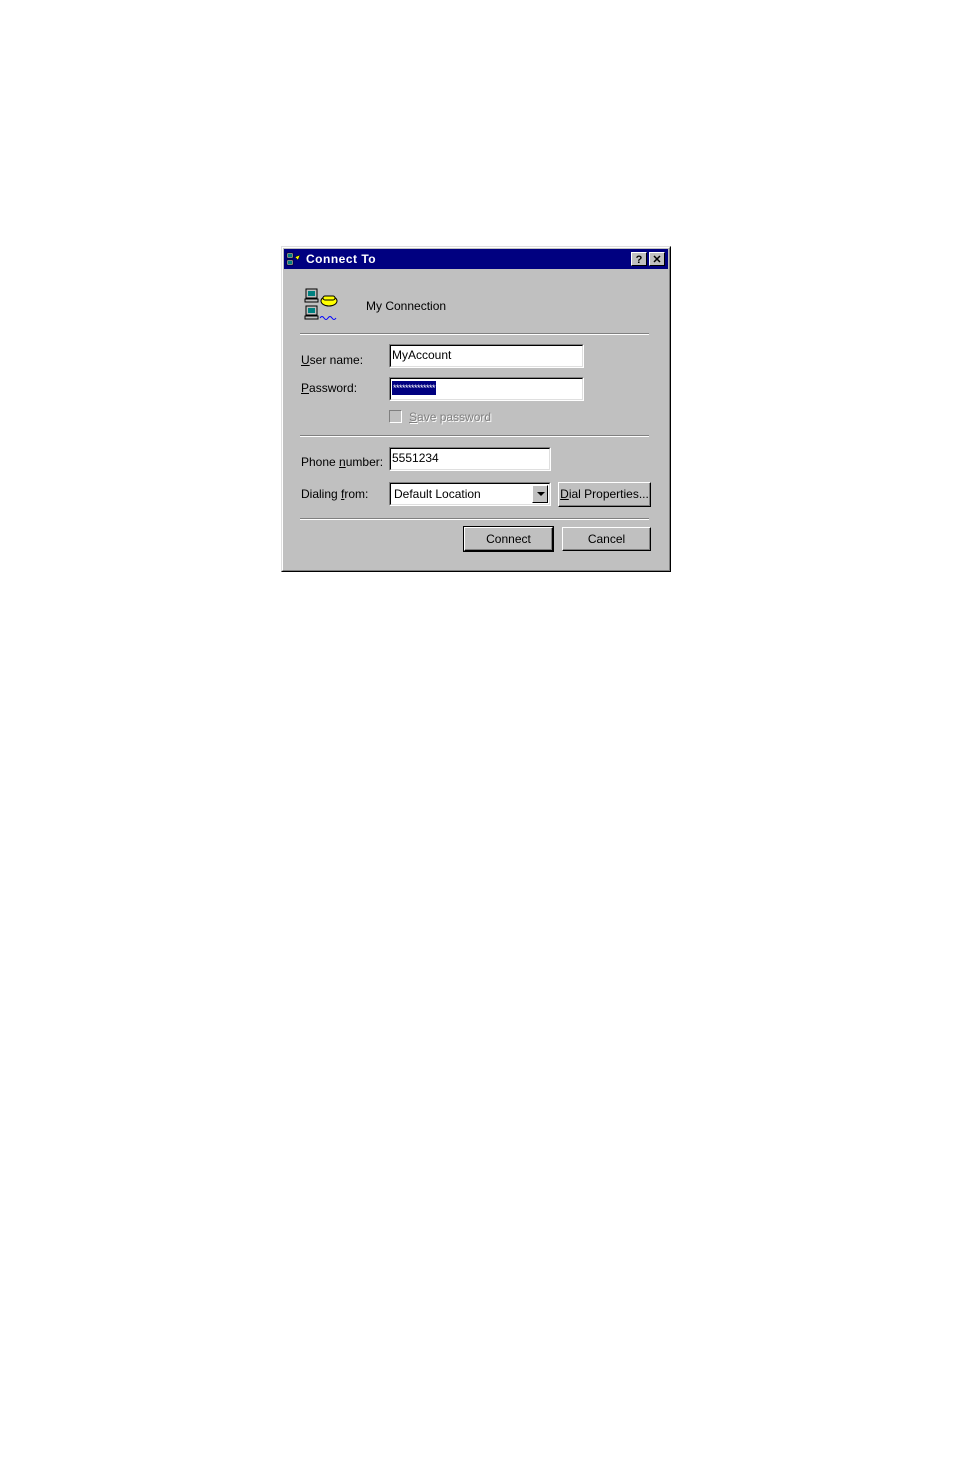 The height and width of the screenshot is (1475, 954). I want to click on dialing-from-select: Default Location, so click(470, 494).